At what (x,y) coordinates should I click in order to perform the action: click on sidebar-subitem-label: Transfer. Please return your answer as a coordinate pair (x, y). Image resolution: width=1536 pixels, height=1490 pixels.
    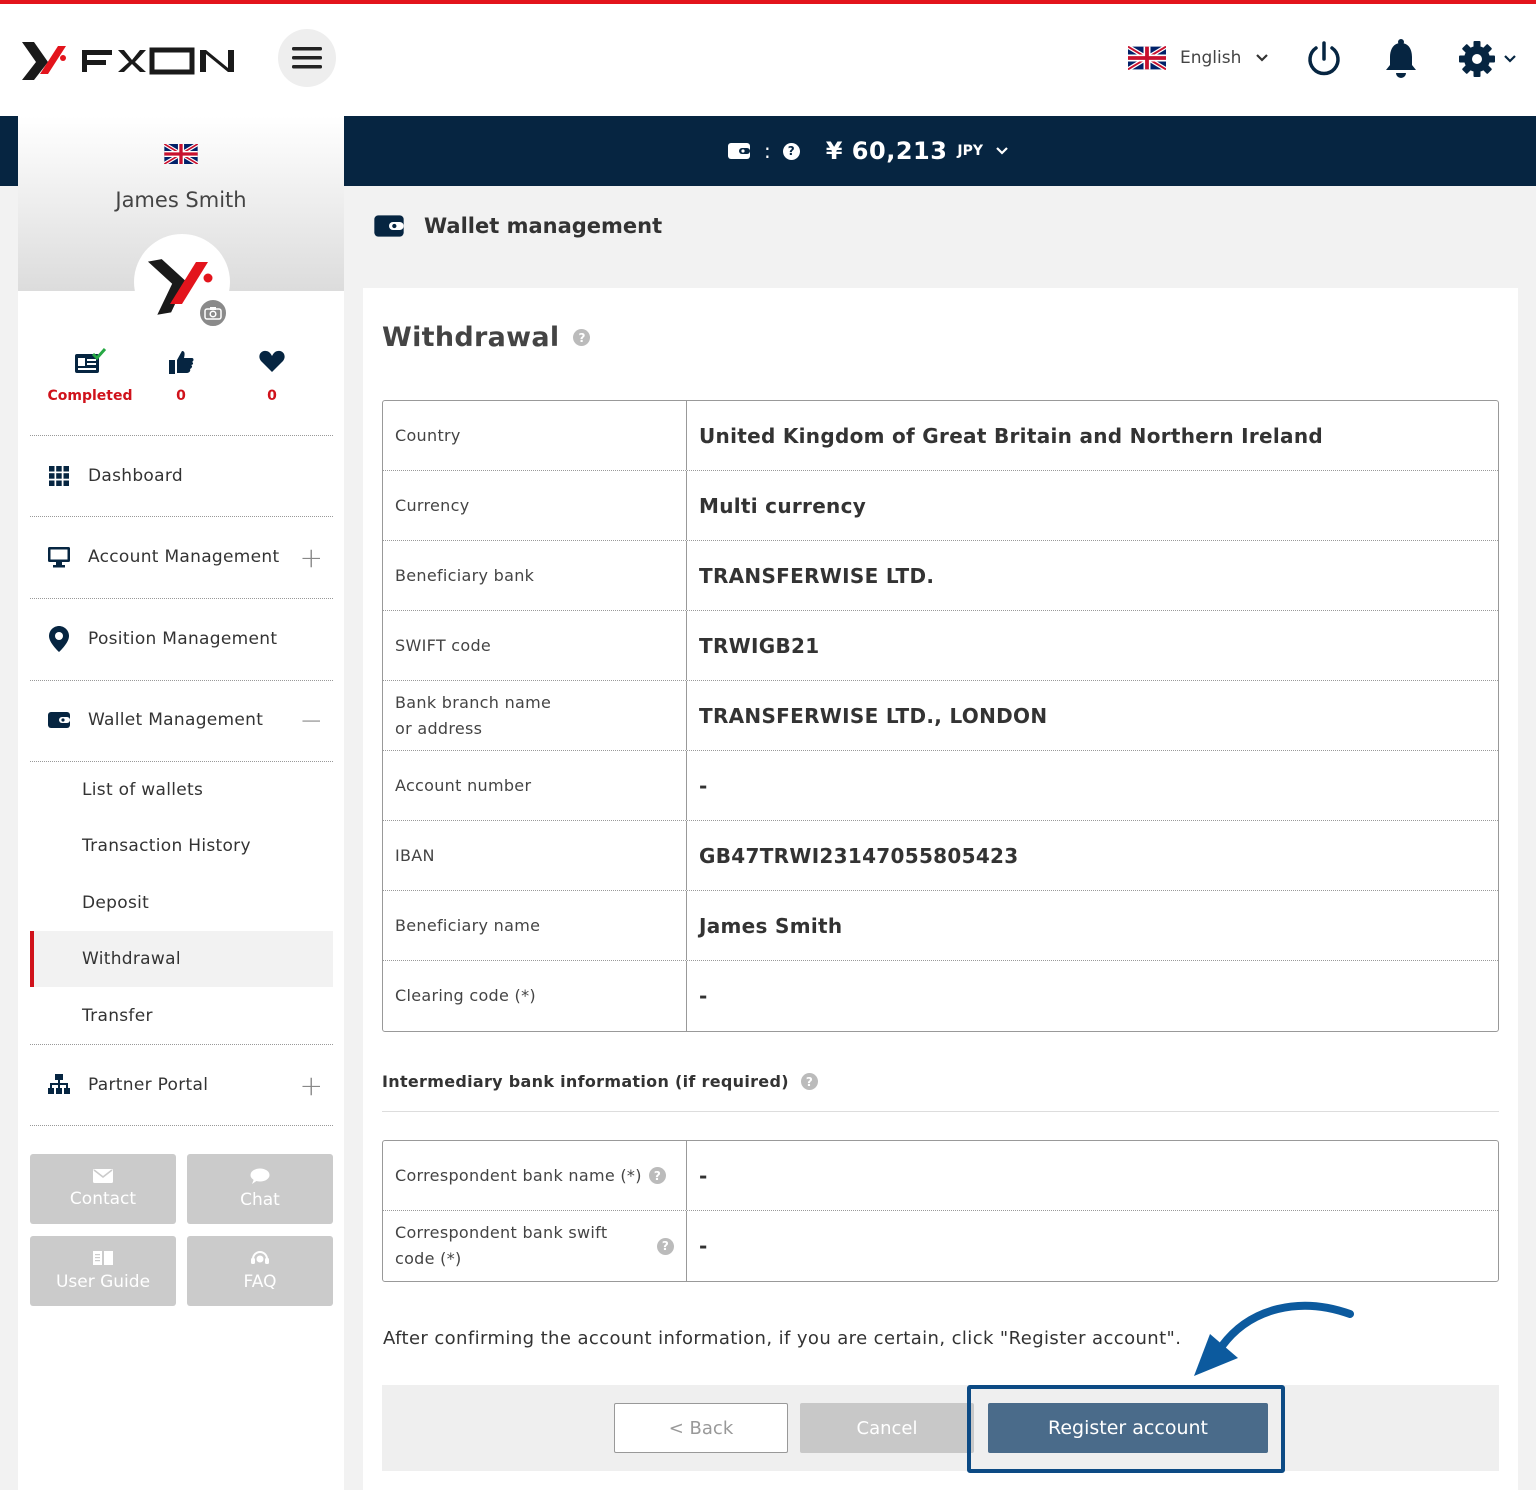
    Looking at the image, I should click on (117, 1016).